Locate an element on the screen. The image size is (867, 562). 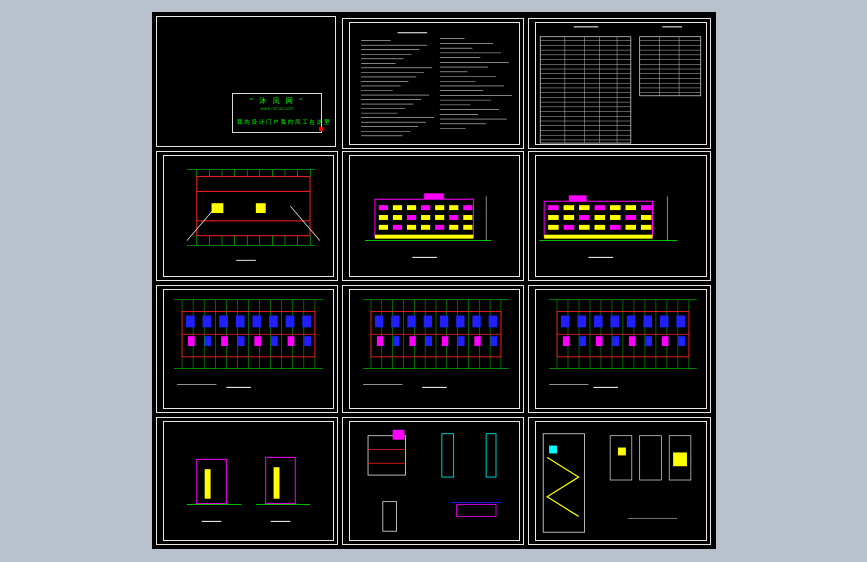
rear-elevation-drawing is located at coordinates (608, 226).